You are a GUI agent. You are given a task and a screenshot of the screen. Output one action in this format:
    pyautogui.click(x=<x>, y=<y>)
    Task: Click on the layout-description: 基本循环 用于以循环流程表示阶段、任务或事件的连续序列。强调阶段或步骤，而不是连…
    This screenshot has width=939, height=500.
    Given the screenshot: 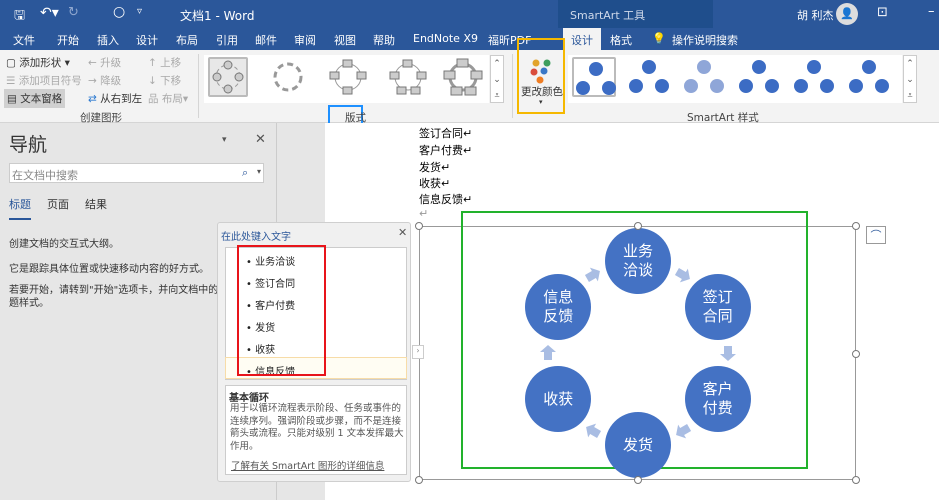 What is the action you would take?
    pyautogui.click(x=316, y=430)
    